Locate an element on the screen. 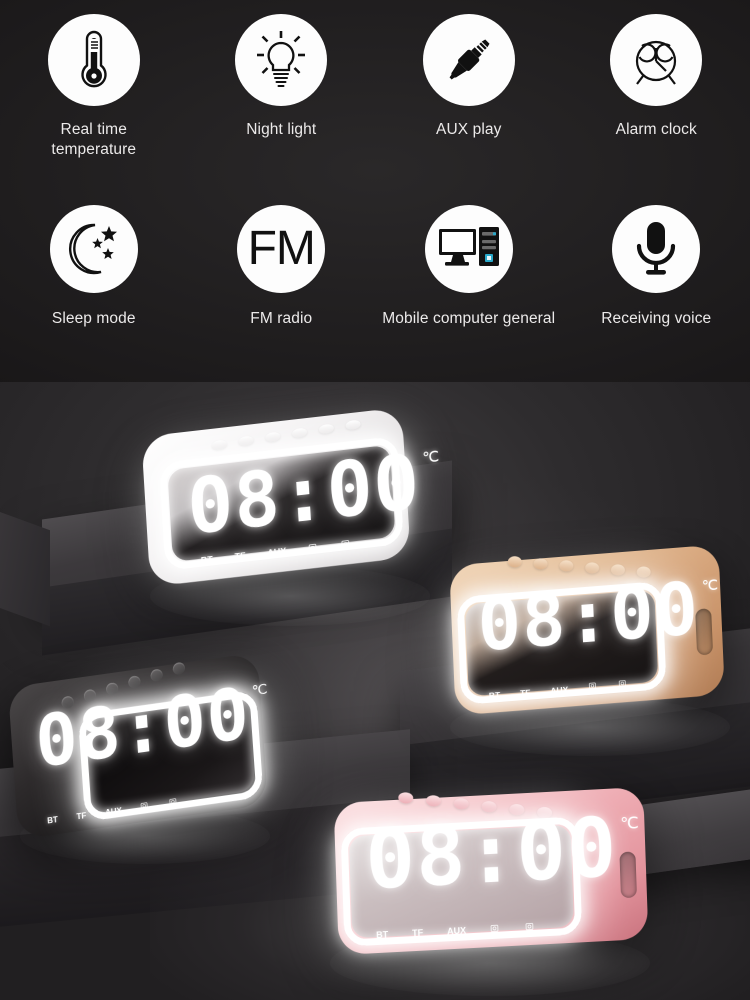 The image size is (750, 1000). fm-icon-text: FM is located at coordinates (281, 248).